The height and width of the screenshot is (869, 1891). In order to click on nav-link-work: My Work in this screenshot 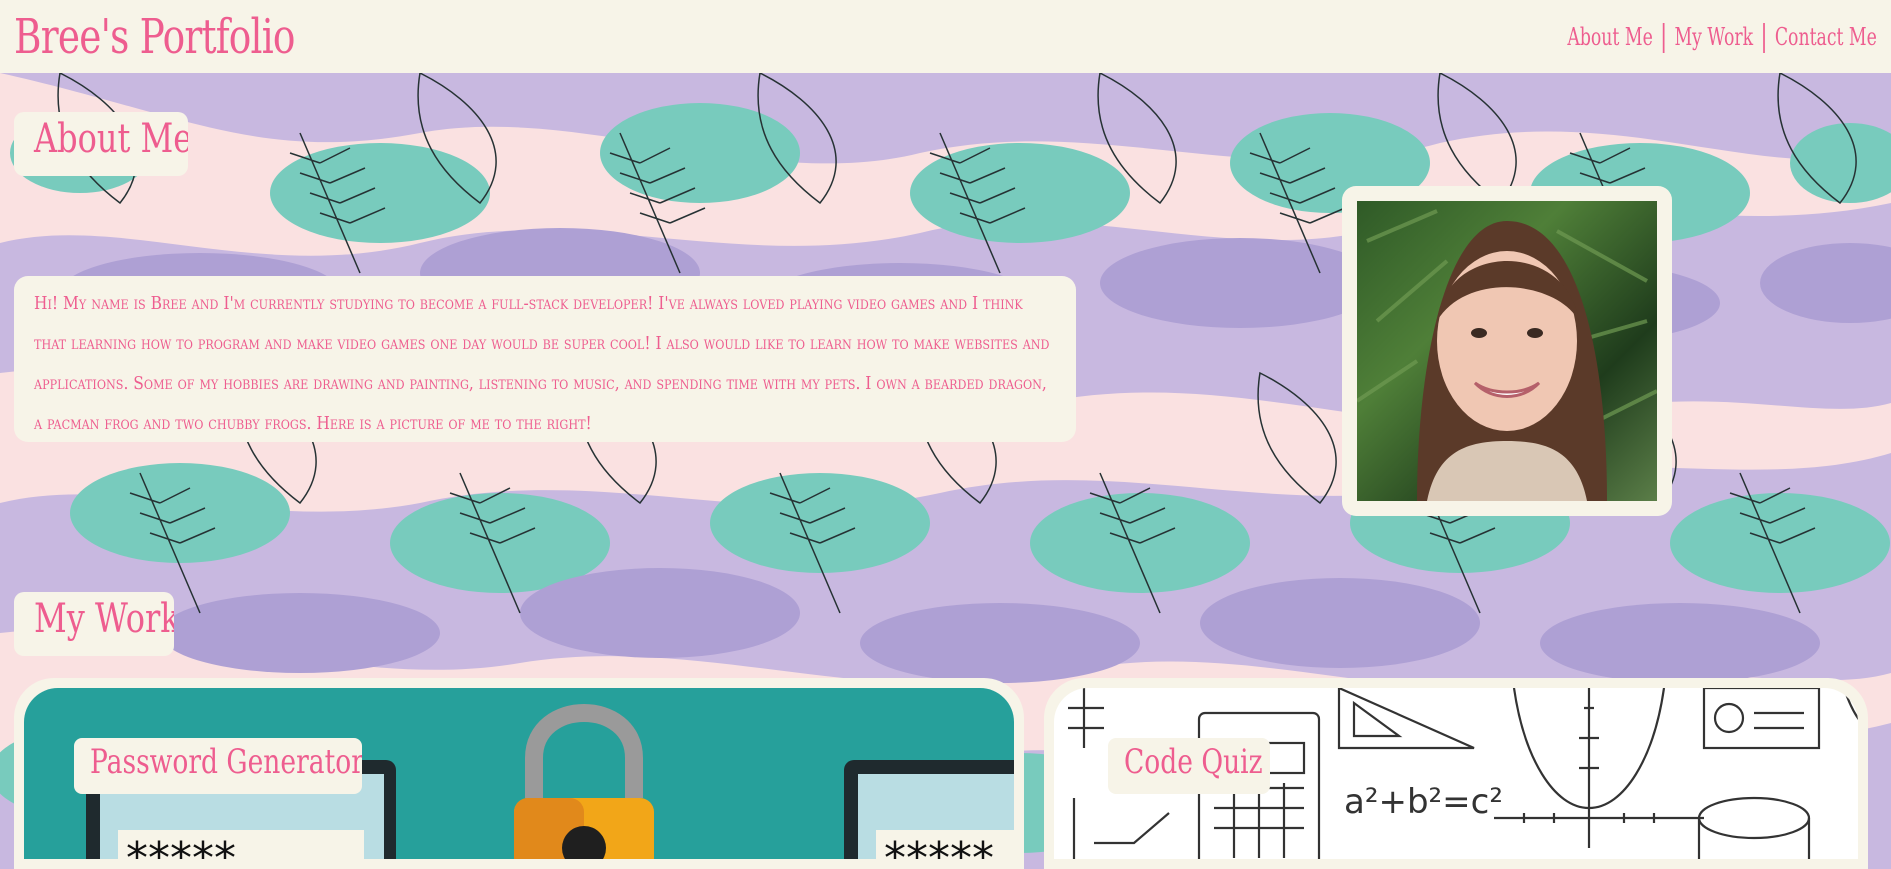, I will do `click(1714, 37)`.